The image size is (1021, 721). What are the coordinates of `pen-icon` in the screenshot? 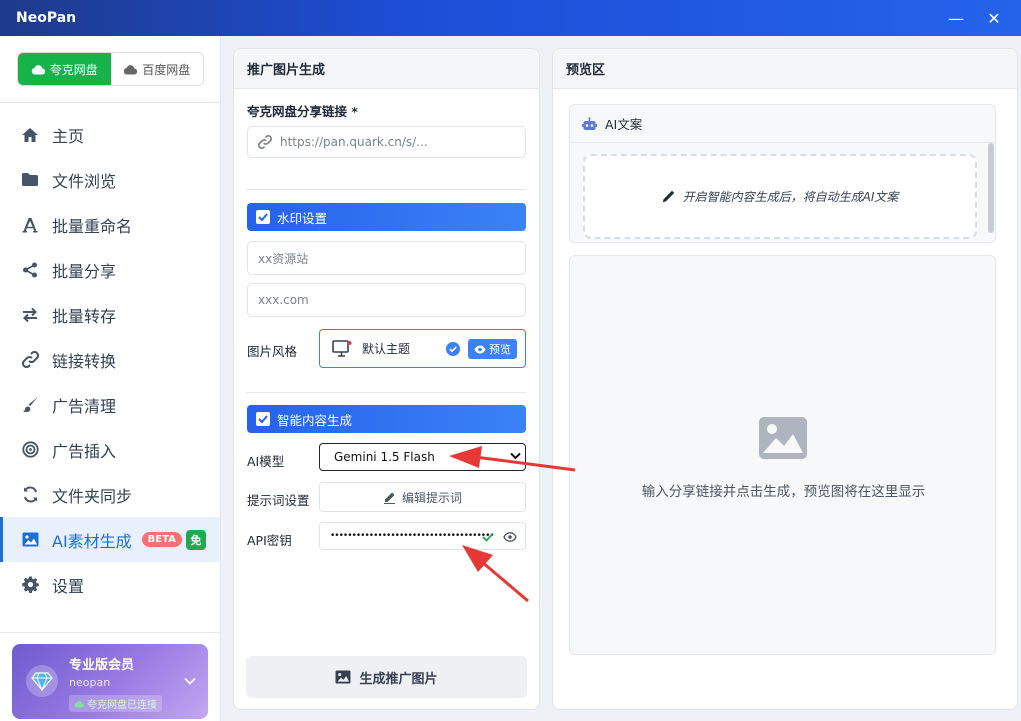 It's located at (668, 196).